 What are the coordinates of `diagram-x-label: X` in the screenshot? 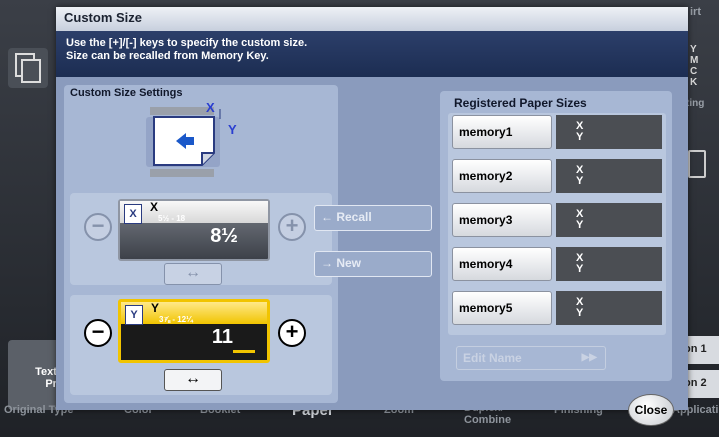 It's located at (210, 108).